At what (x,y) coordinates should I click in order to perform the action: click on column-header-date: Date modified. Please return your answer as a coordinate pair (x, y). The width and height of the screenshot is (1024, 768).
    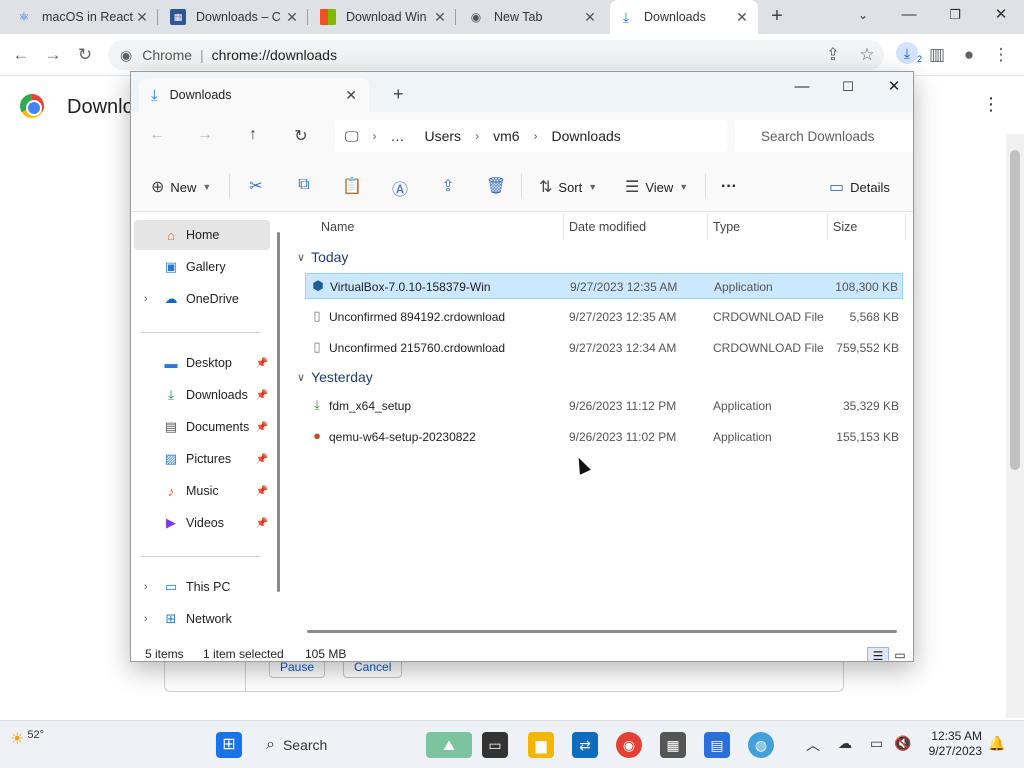
    Looking at the image, I should click on (607, 227).